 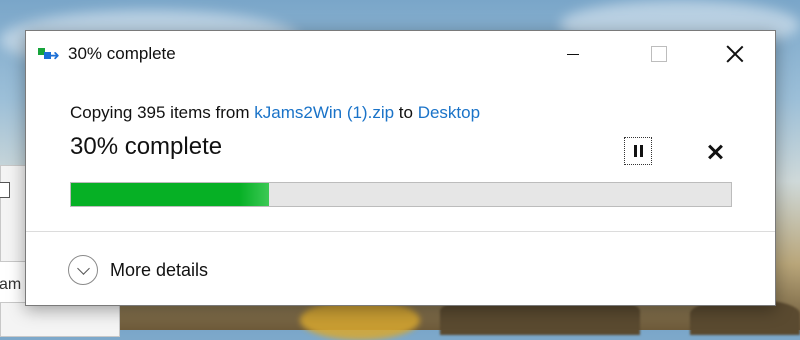 I want to click on pause-button, so click(x=638, y=151).